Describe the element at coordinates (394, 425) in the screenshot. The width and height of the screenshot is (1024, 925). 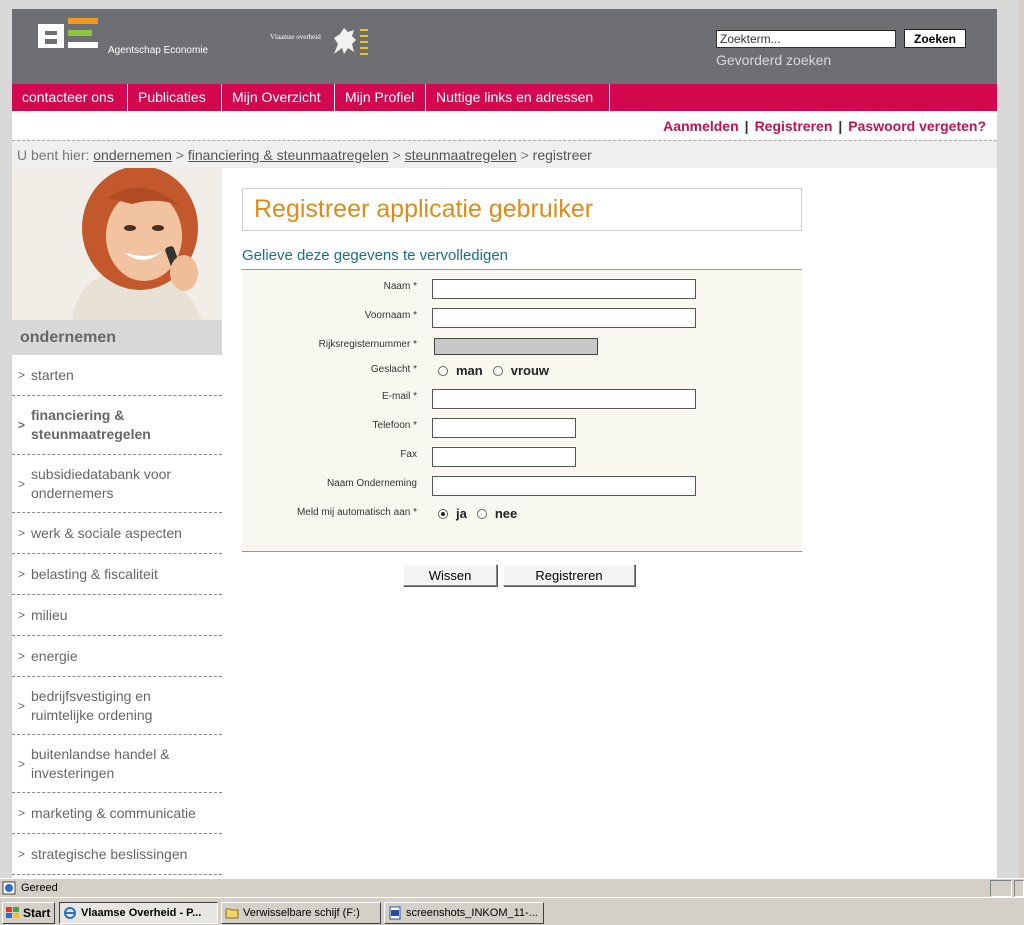
I see `label-telefoon: Telefoon *` at that location.